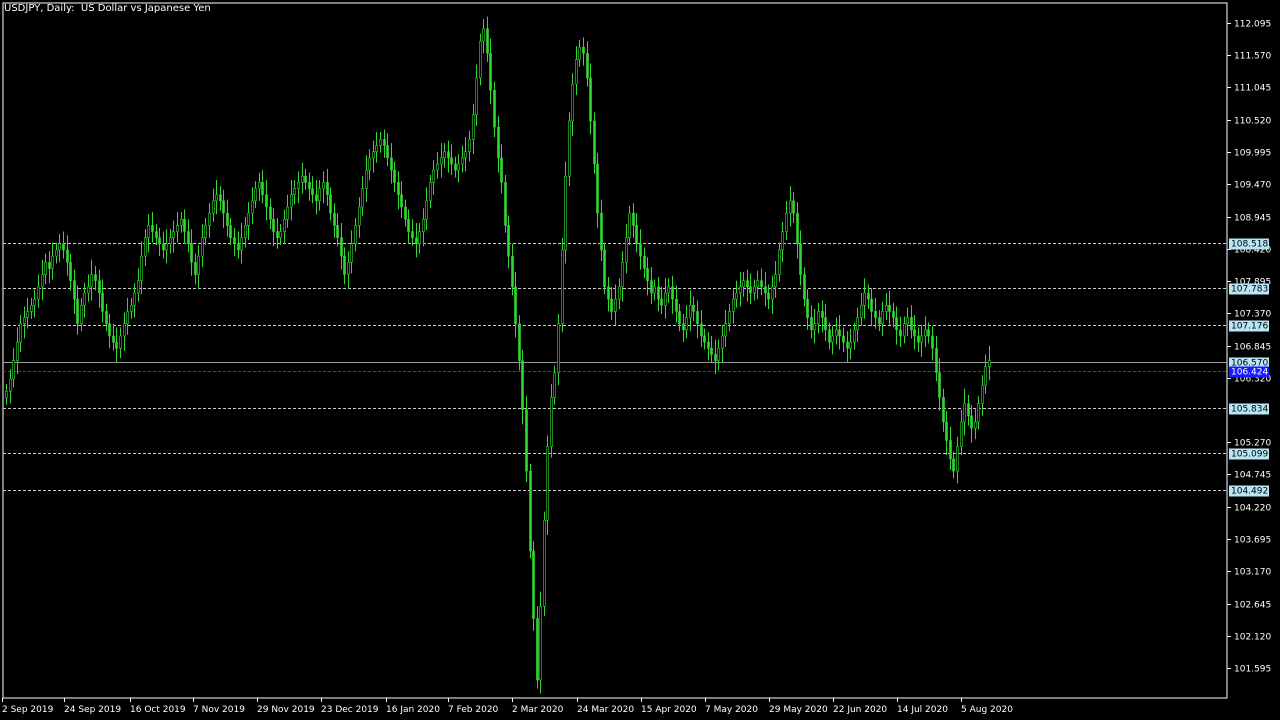 This screenshot has width=1280, height=720. Describe the element at coordinates (158, 710) in the screenshot. I see `x-tick-label: 16 Oct 2019` at that location.